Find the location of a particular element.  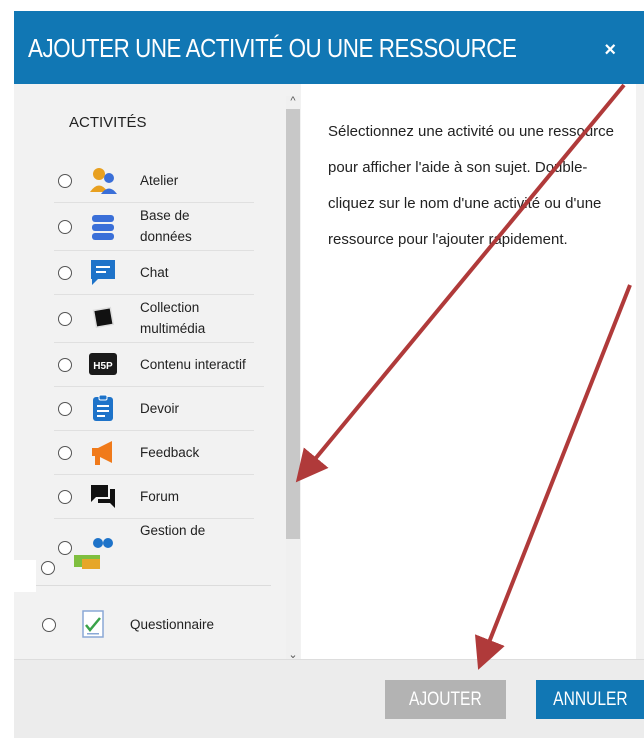

activity-label: Gestion de is located at coordinates (173, 530).